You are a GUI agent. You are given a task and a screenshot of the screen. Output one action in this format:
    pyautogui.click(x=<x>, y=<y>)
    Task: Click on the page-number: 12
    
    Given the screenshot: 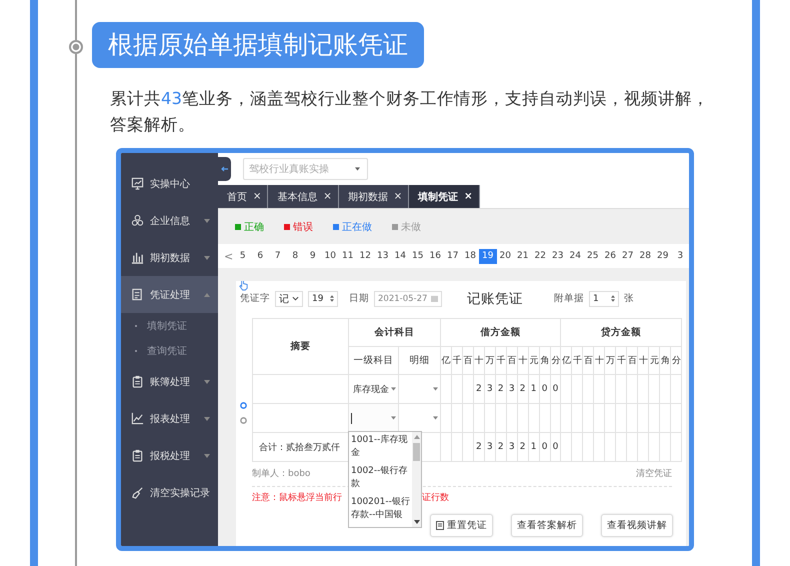 What is the action you would take?
    pyautogui.click(x=365, y=256)
    